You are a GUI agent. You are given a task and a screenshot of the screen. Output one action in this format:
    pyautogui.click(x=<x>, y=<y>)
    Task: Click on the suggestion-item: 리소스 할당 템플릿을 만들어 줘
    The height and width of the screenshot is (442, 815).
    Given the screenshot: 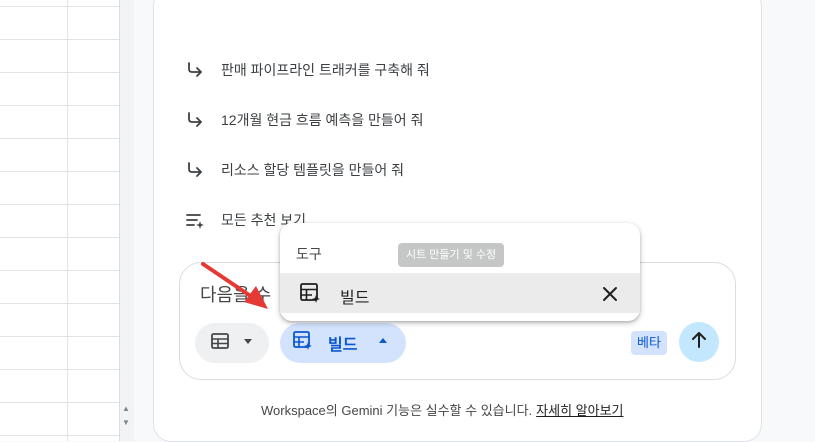 What is the action you would take?
    pyautogui.click(x=294, y=170)
    